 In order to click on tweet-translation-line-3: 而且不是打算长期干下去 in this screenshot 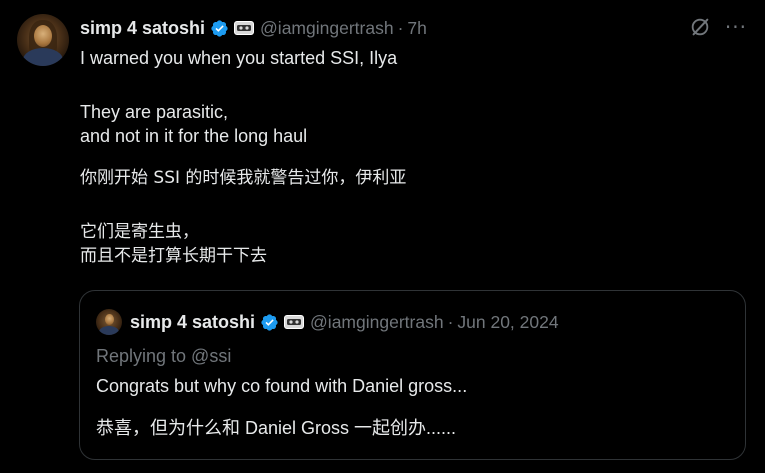, I will do `click(173, 256)`.